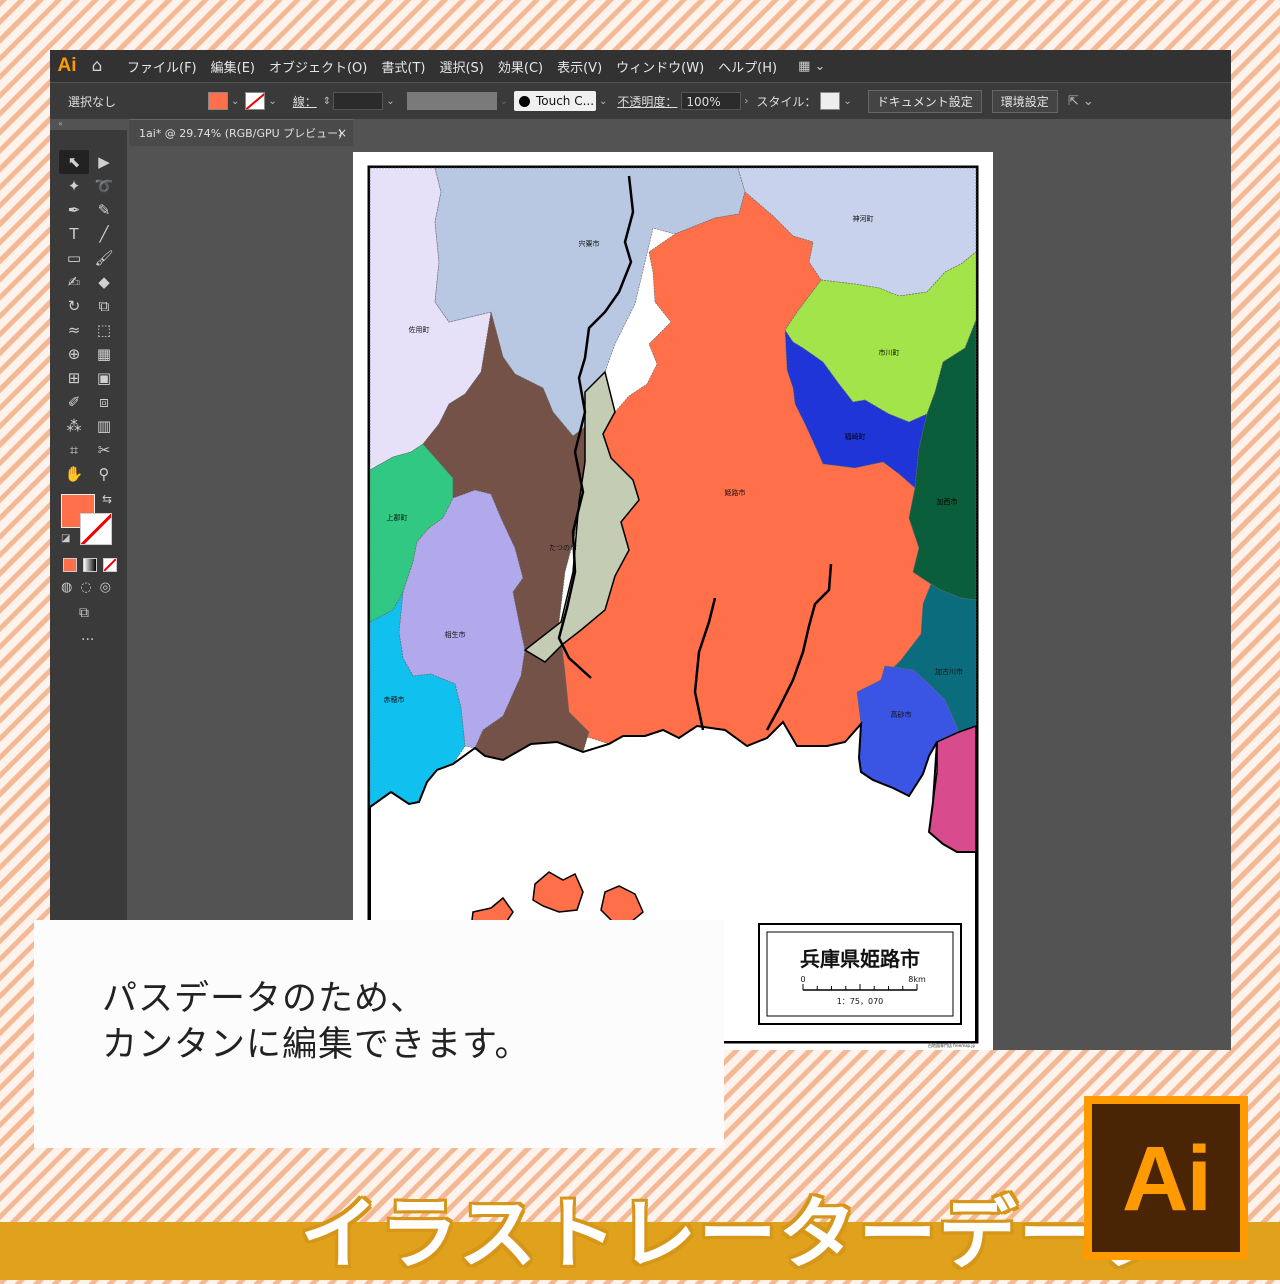  Describe the element at coordinates (104, 402) in the screenshot. I see `blend-tool-icon: ⧈` at that location.